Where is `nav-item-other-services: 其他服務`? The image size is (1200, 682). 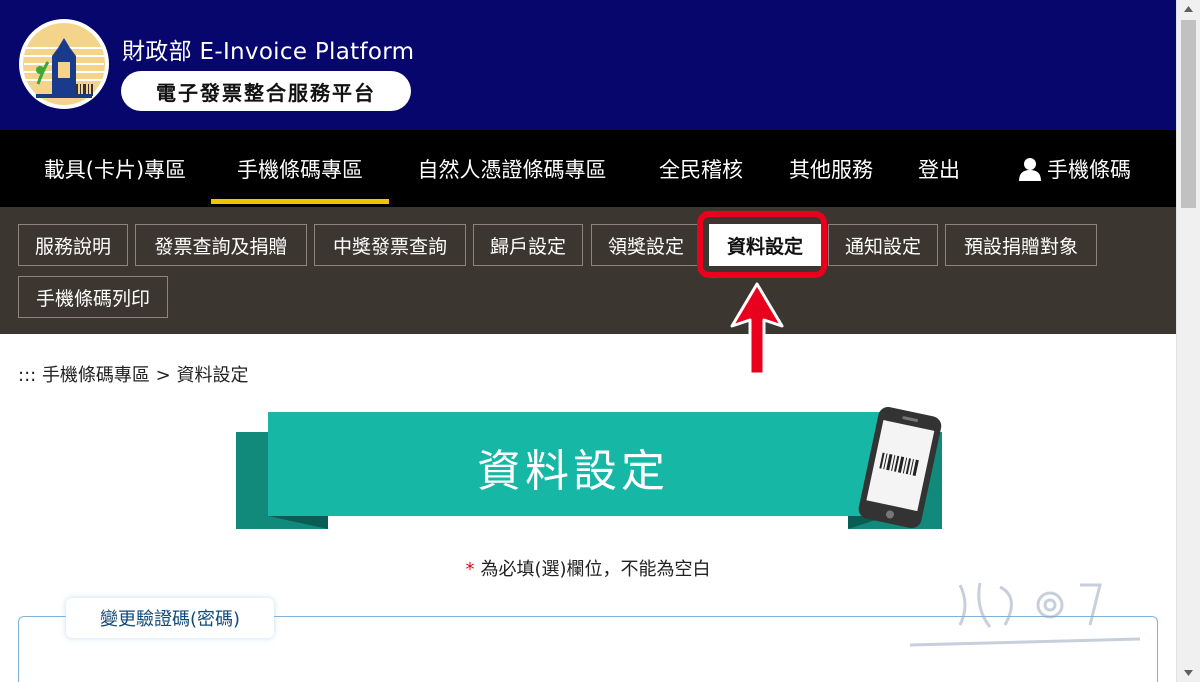 nav-item-other-services: 其他服務 is located at coordinates (831, 168).